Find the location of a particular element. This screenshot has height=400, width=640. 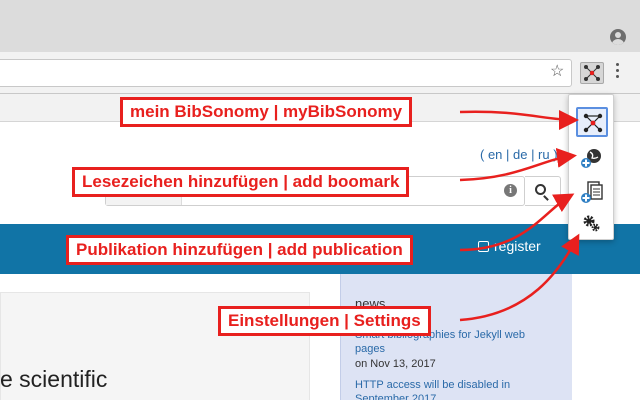

add-publication-button is located at coordinates (592, 192).